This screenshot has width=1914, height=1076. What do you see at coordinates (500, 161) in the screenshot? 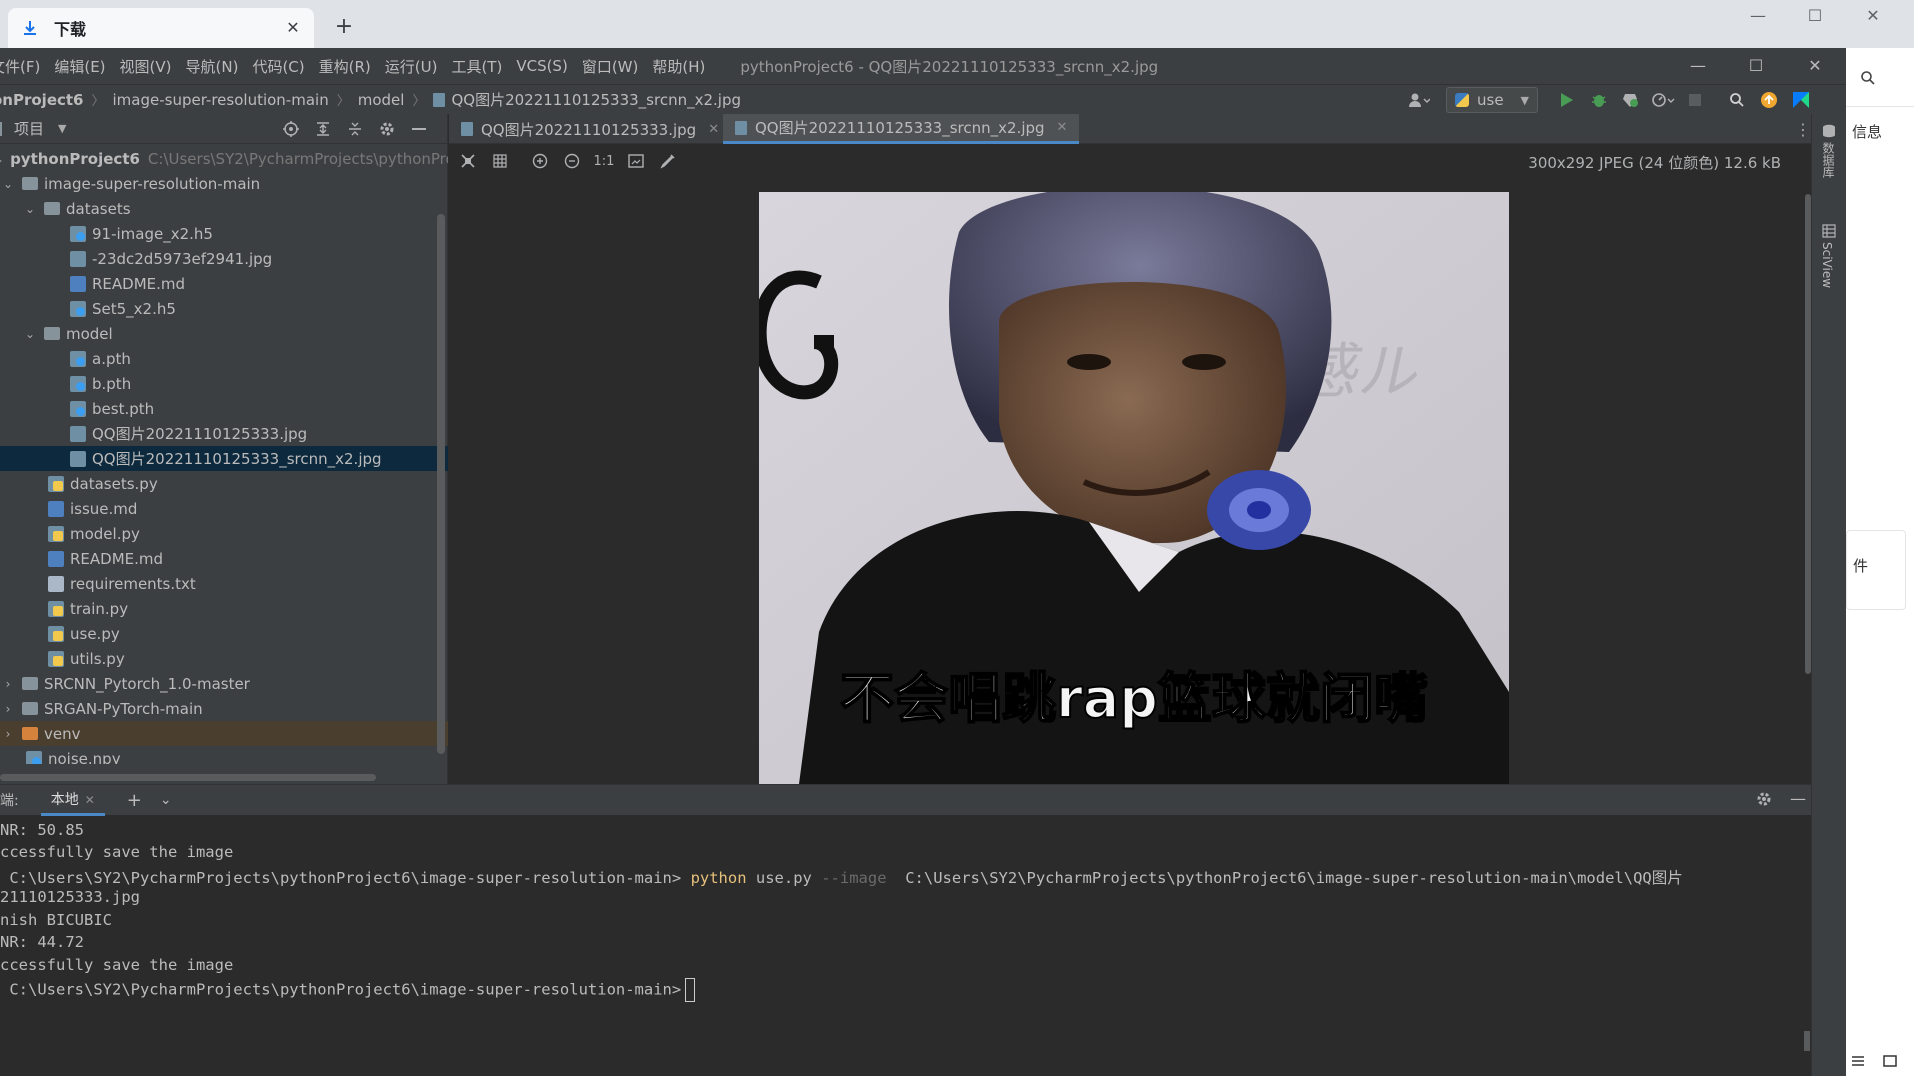
I see `grid-icon` at bounding box center [500, 161].